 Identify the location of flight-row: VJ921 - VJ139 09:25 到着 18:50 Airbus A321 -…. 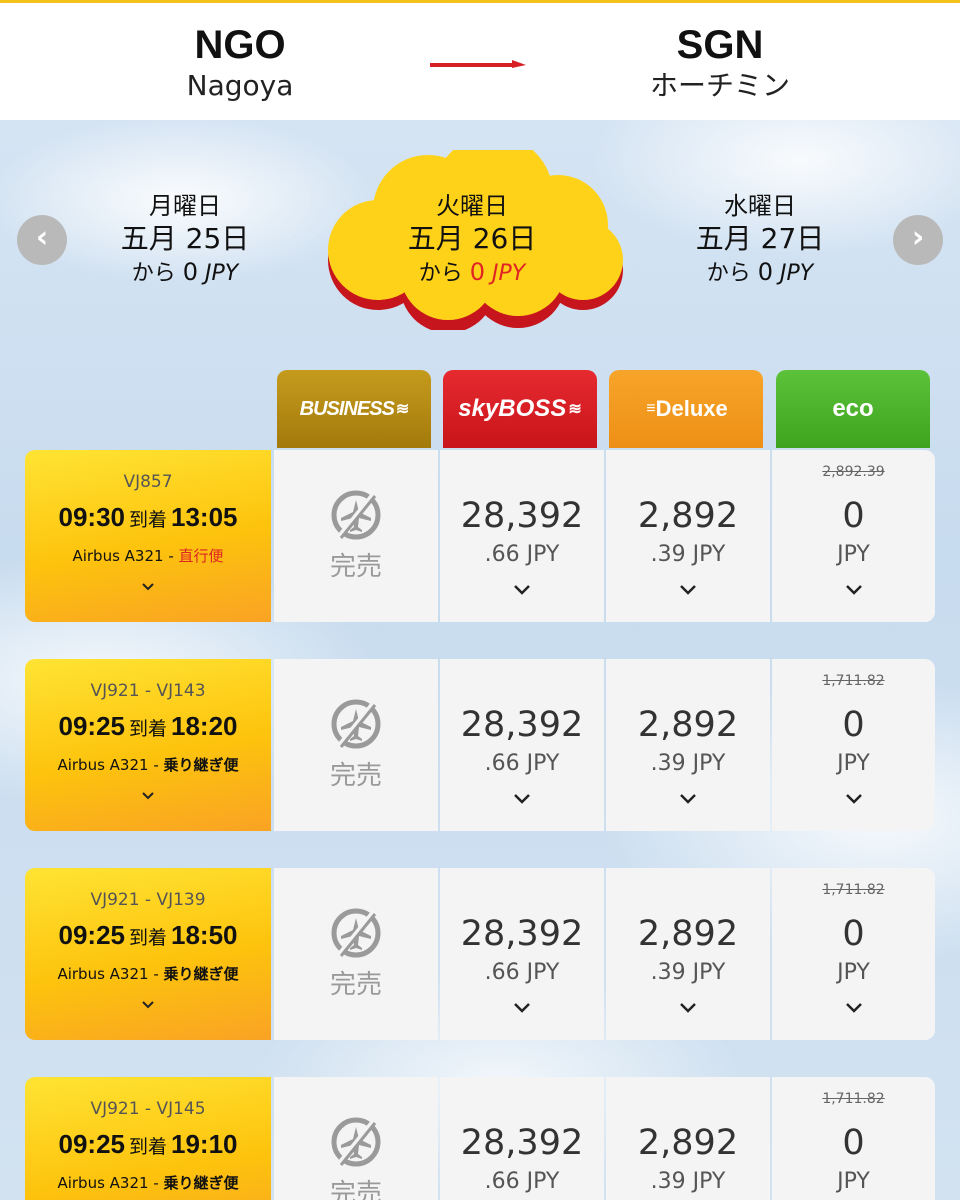
(480, 954).